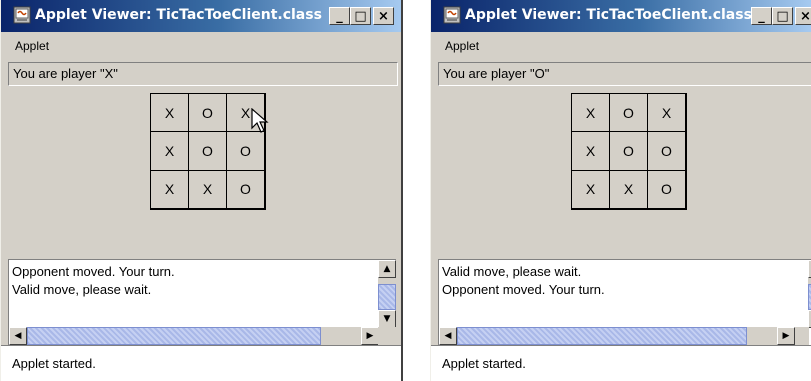 The height and width of the screenshot is (381, 811). What do you see at coordinates (203, 74) in the screenshot?
I see `player-label: You are player "X"` at bounding box center [203, 74].